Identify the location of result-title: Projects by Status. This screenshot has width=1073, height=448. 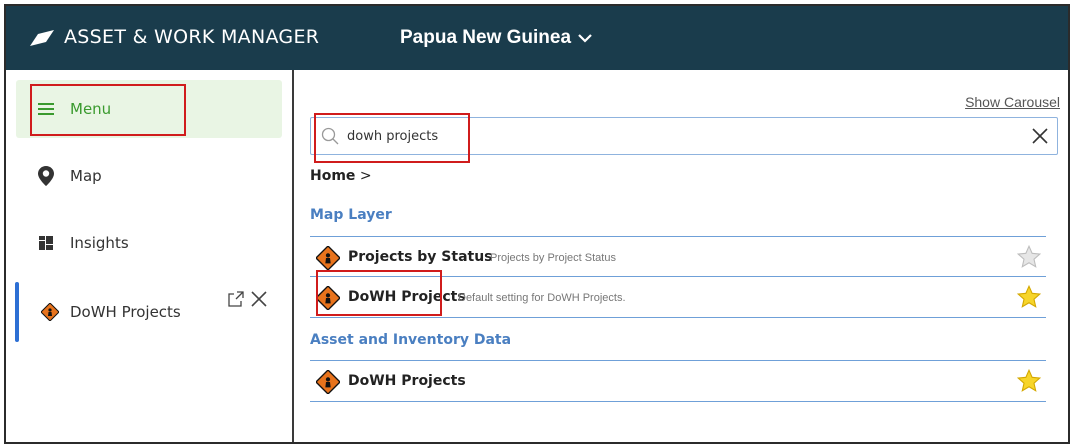
(420, 257).